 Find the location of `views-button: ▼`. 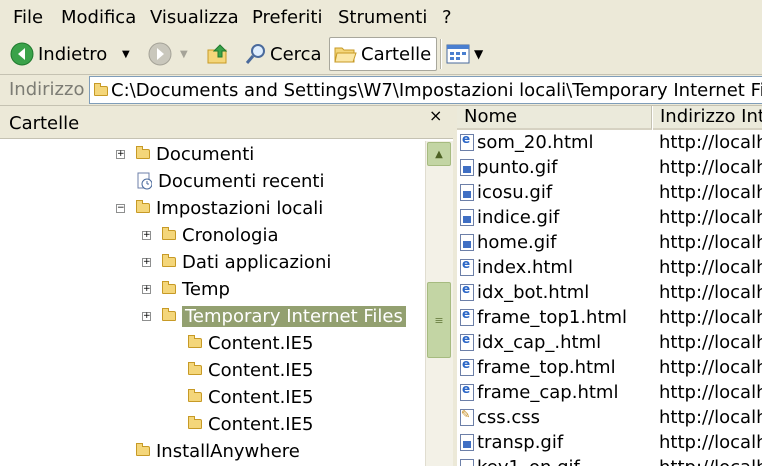

views-button: ▼ is located at coordinates (464, 54).